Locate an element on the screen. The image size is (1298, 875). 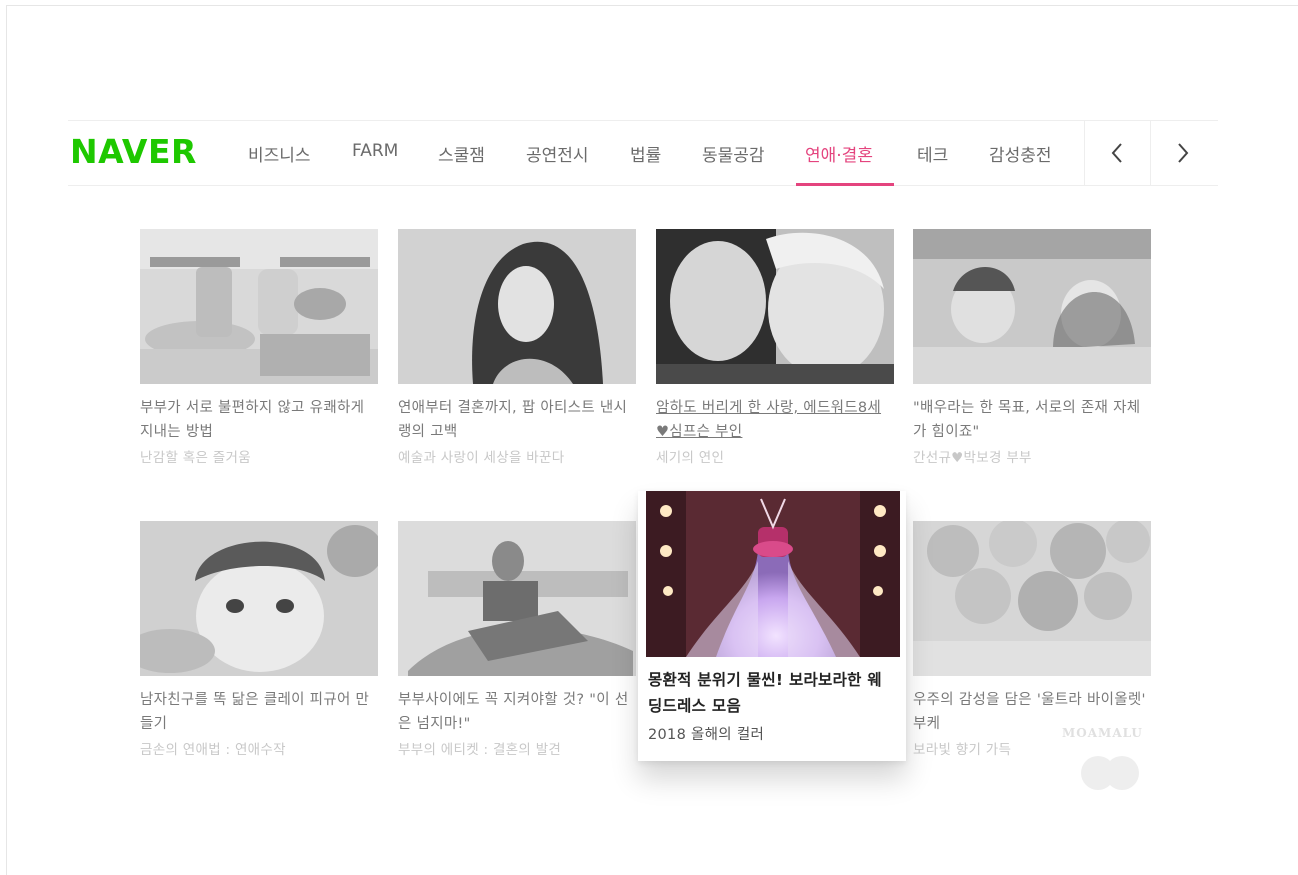
tableware-photo is located at coordinates (259, 306).